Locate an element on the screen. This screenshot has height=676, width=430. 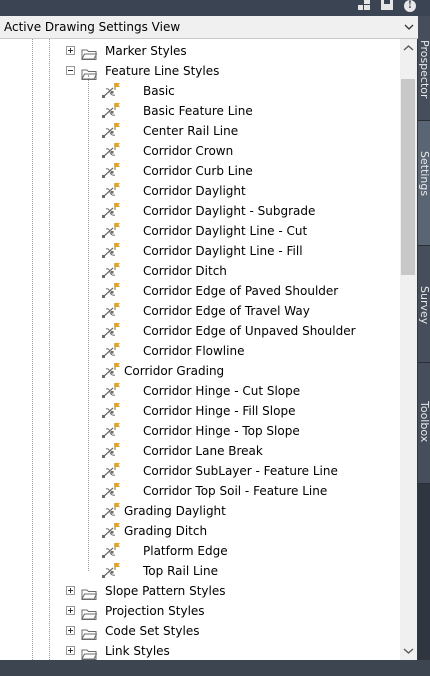
tree-style-node: Top Rail Line is located at coordinates (180, 571).